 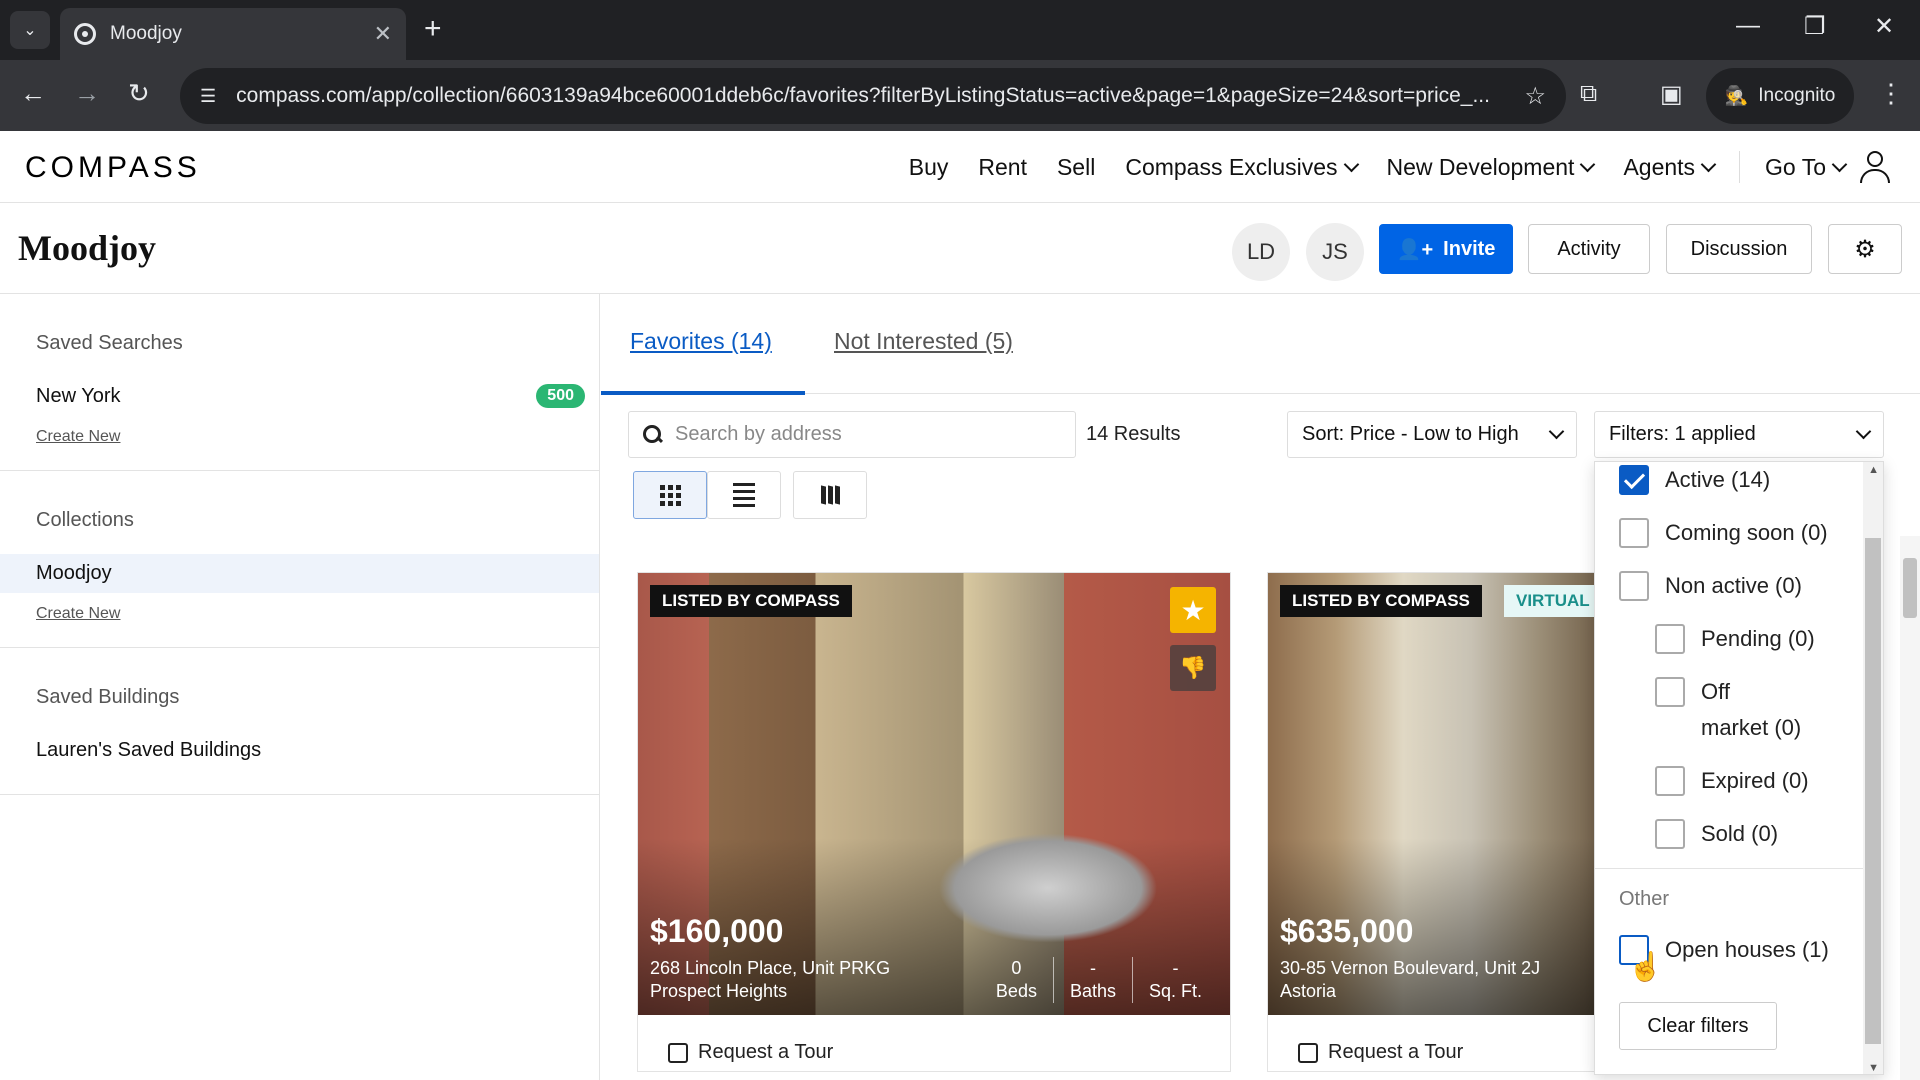 What do you see at coordinates (1739, 249) in the screenshot?
I see `discussion-button: Discussion` at bounding box center [1739, 249].